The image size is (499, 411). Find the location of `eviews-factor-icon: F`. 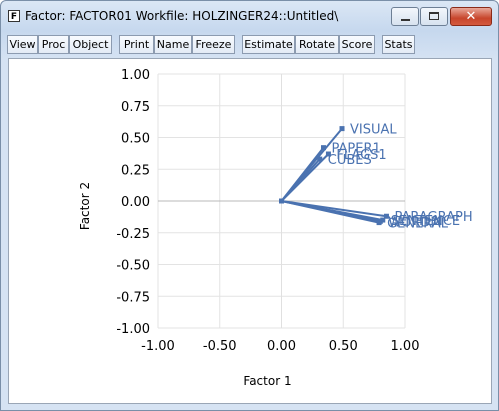

eviews-factor-icon: F is located at coordinates (14, 16).